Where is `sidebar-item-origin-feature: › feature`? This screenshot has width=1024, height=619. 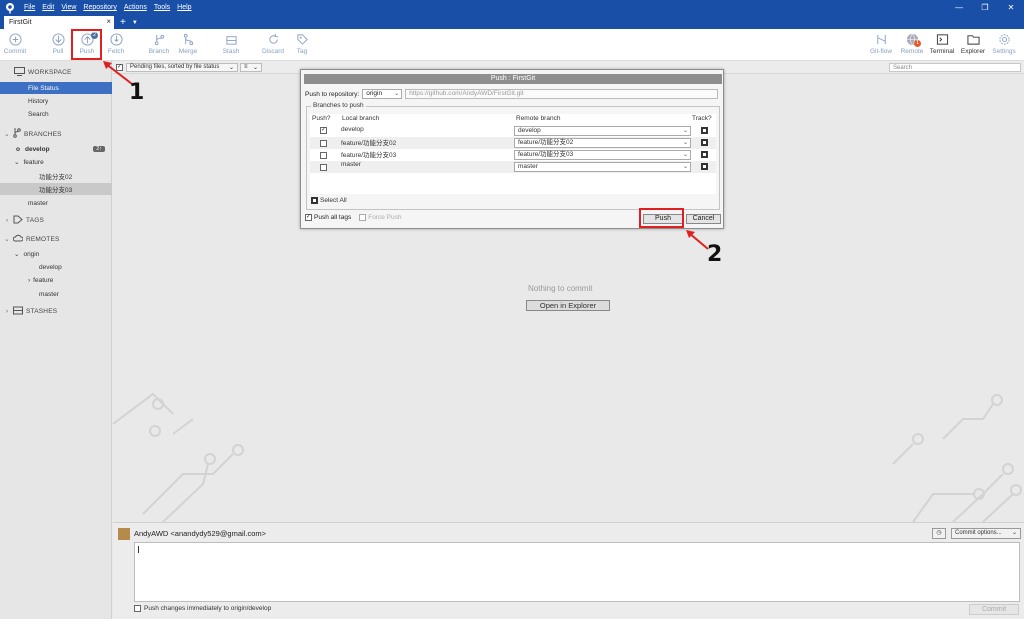 sidebar-item-origin-feature: › feature is located at coordinates (56, 280).